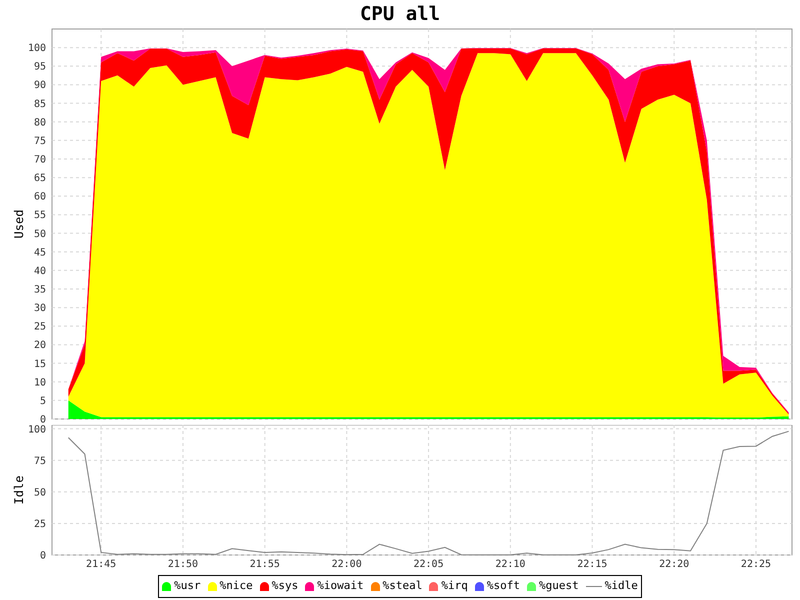  What do you see at coordinates (402, 586) in the screenshot?
I see `legend-label: %steal` at bounding box center [402, 586].